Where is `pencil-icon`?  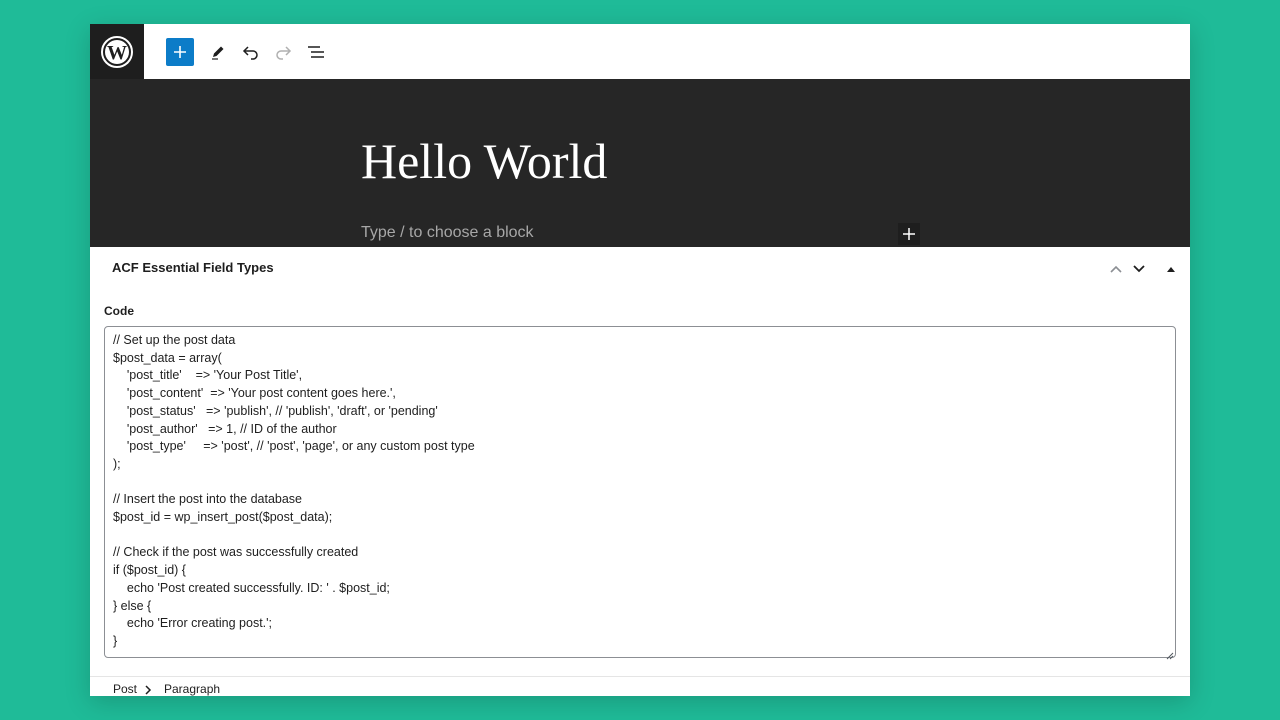 pencil-icon is located at coordinates (218, 53).